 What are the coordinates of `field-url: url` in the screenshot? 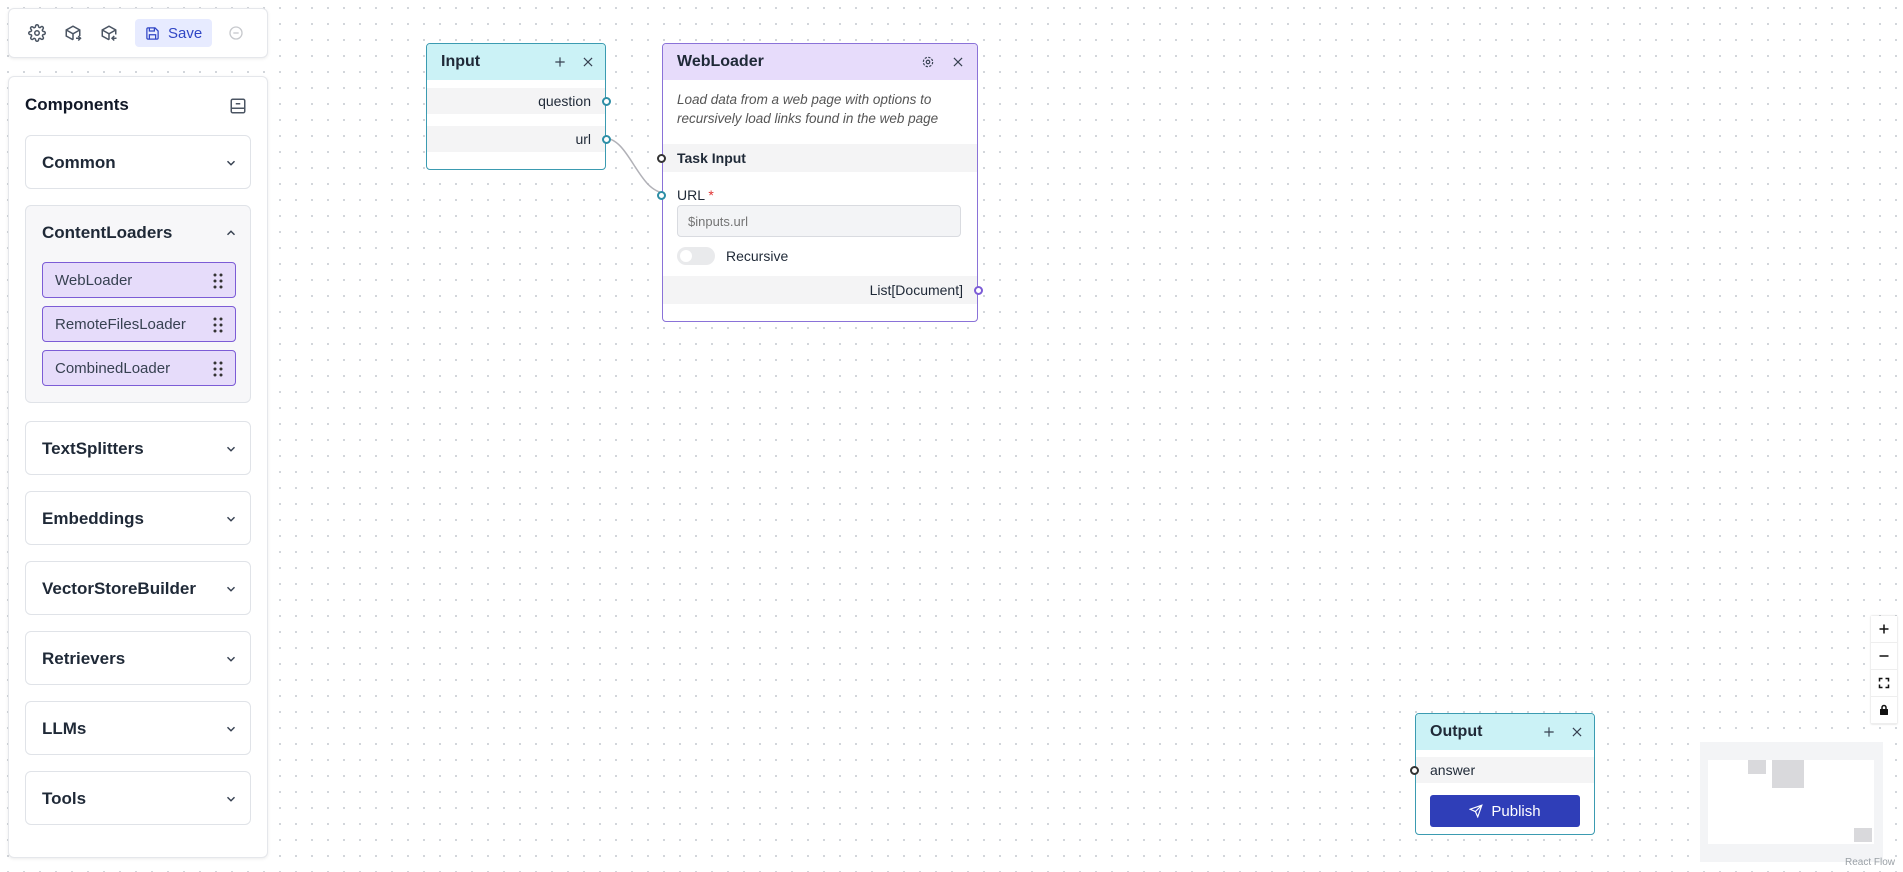 It's located at (583, 139).